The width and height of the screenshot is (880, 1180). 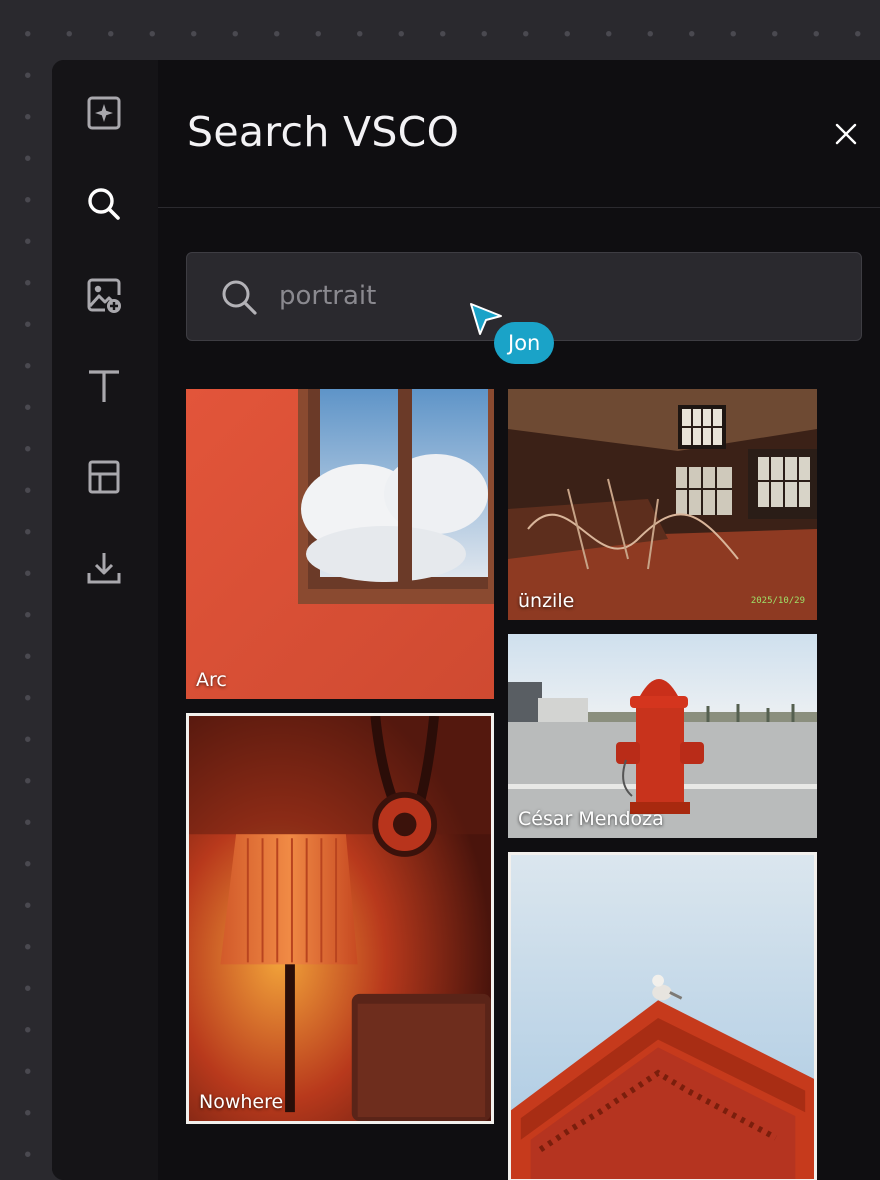 What do you see at coordinates (549, 296) in the screenshot?
I see `search-input` at bounding box center [549, 296].